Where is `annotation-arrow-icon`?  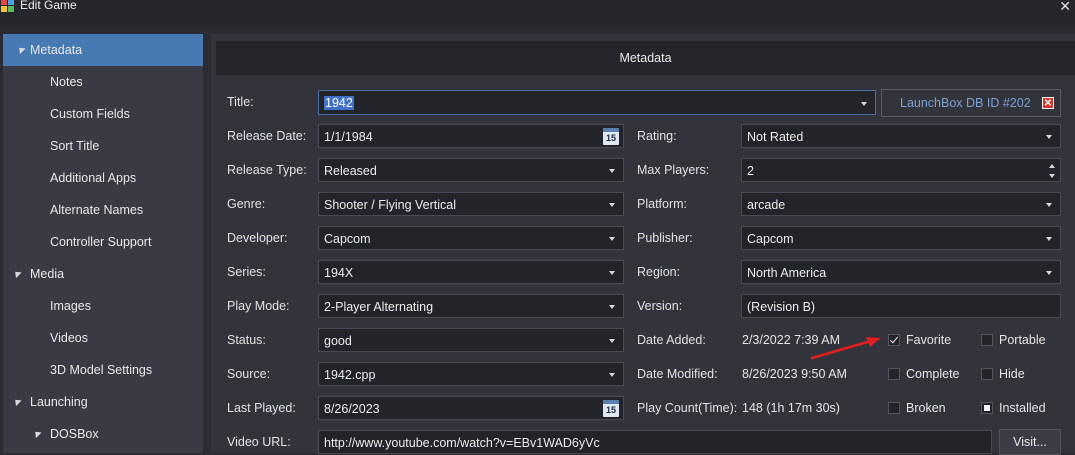
annotation-arrow-icon is located at coordinates (845, 348).